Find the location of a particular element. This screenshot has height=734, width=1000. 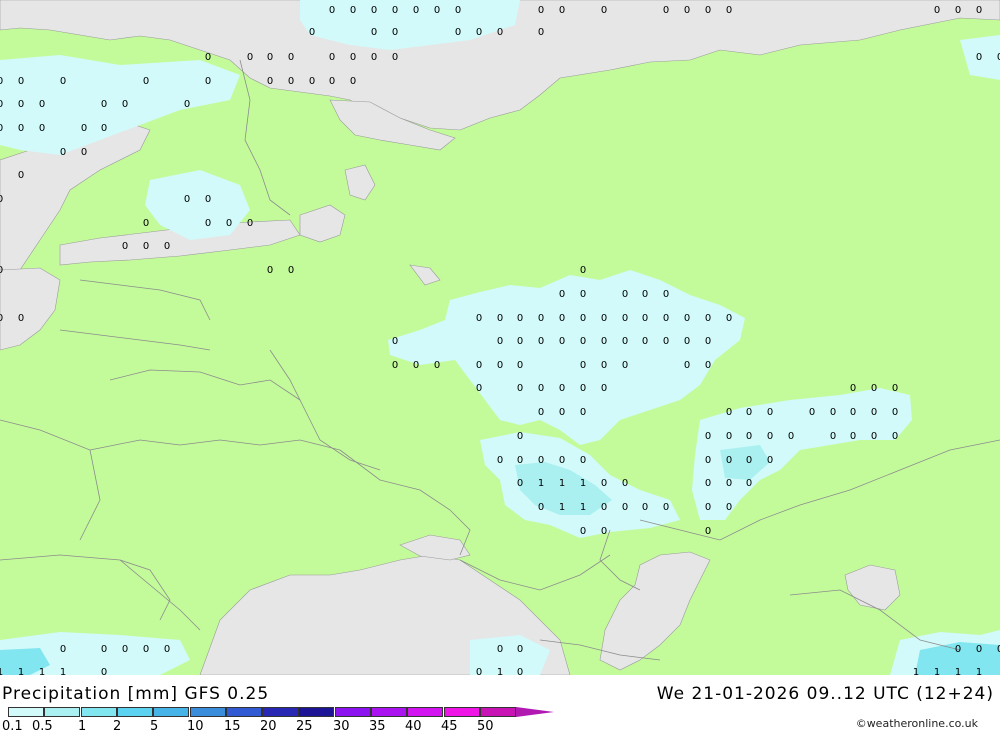

credit-text: ©weatheronline.co.uk is located at coordinates (917, 723).